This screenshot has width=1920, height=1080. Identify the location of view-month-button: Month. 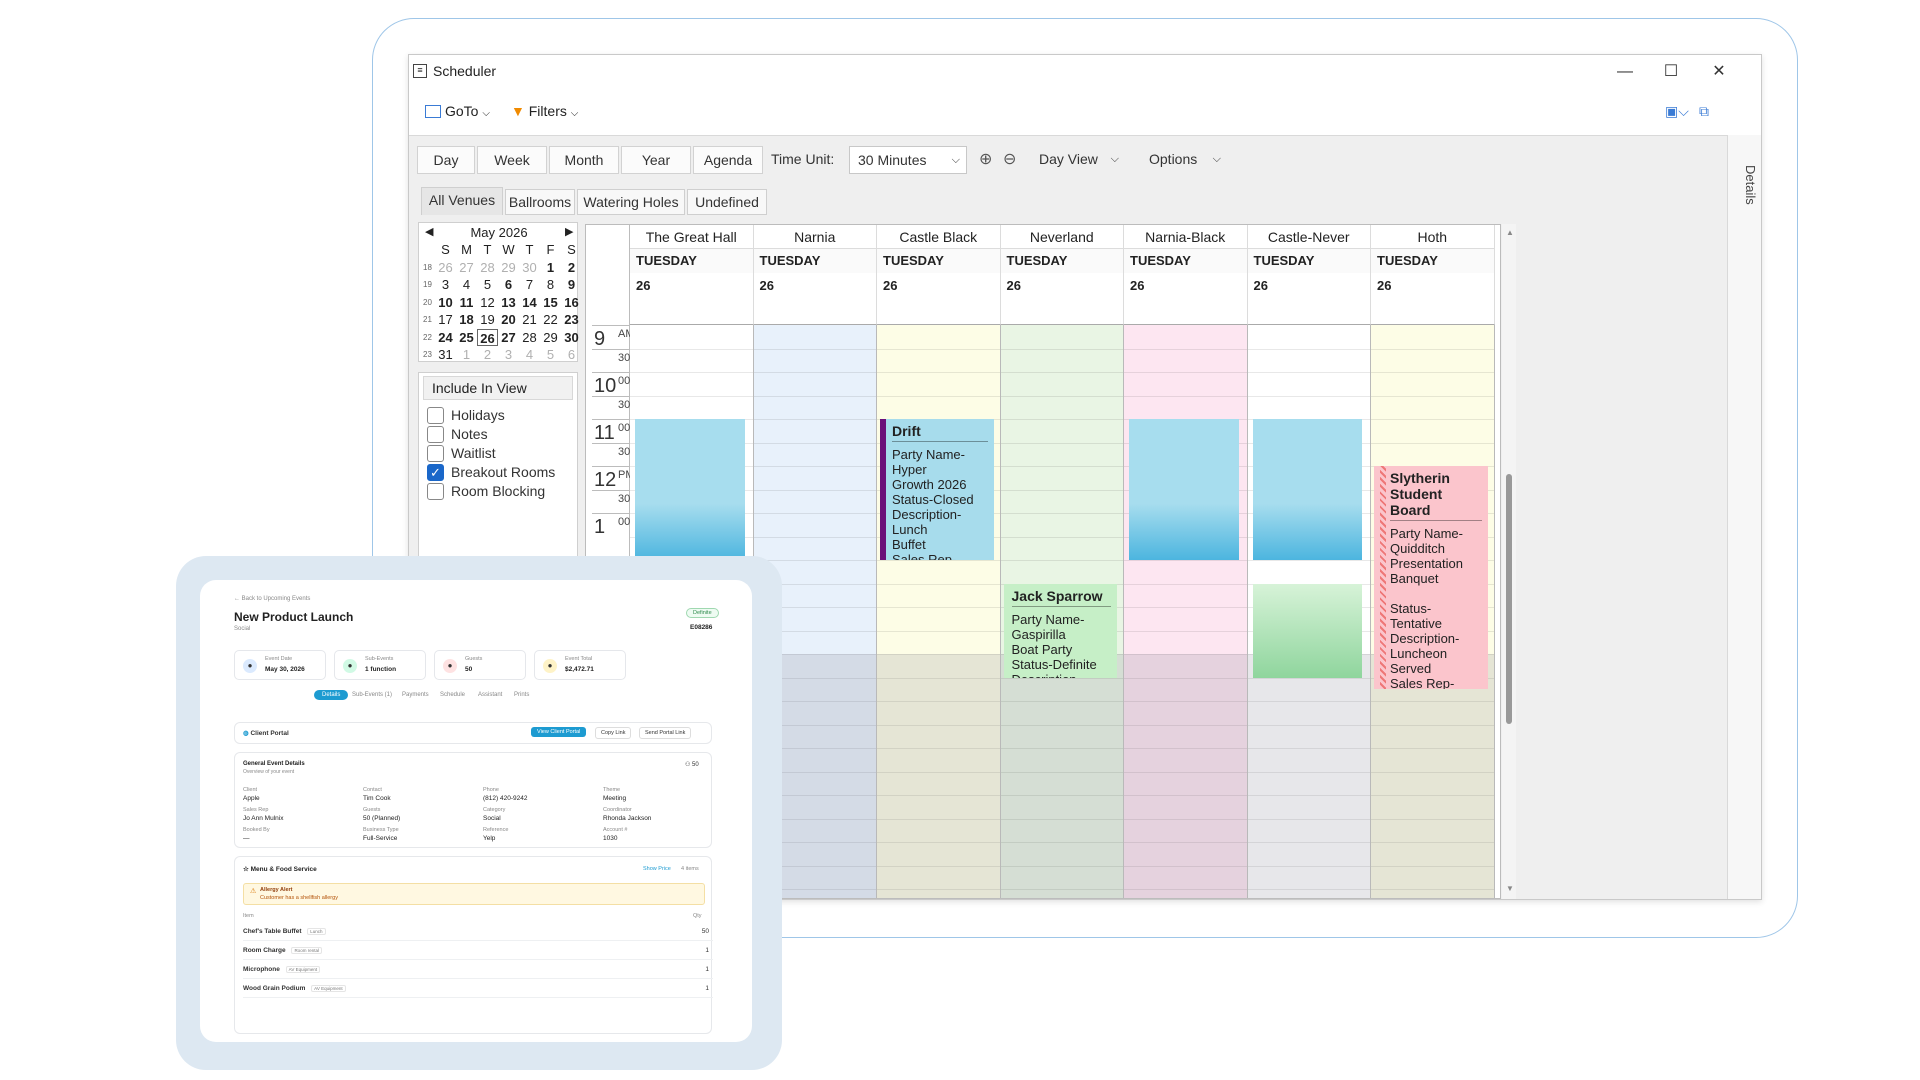
(584, 160).